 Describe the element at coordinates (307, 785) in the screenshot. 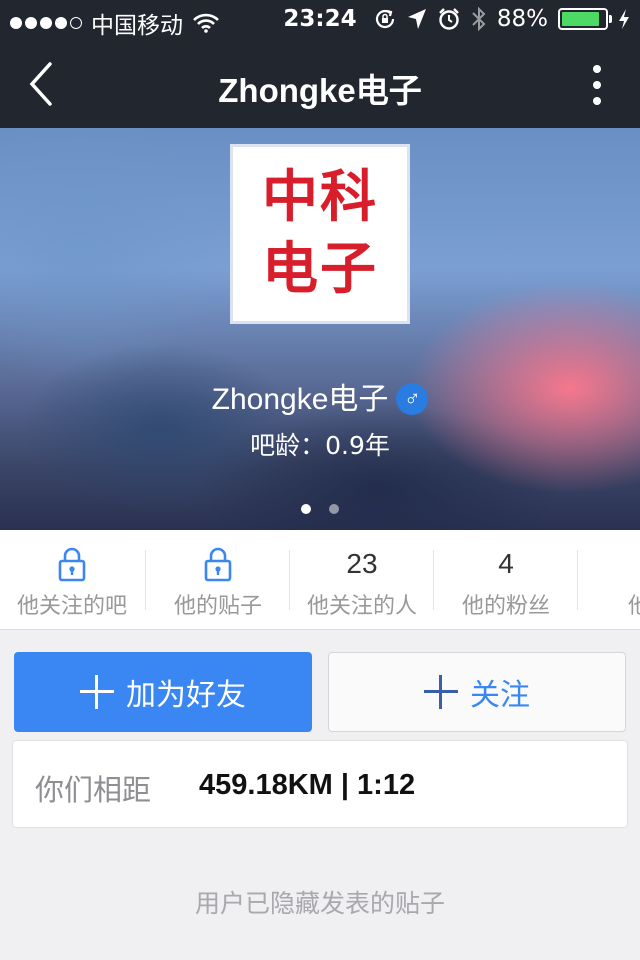

I see `distance-value: 459.18KM | 1:12` at that location.